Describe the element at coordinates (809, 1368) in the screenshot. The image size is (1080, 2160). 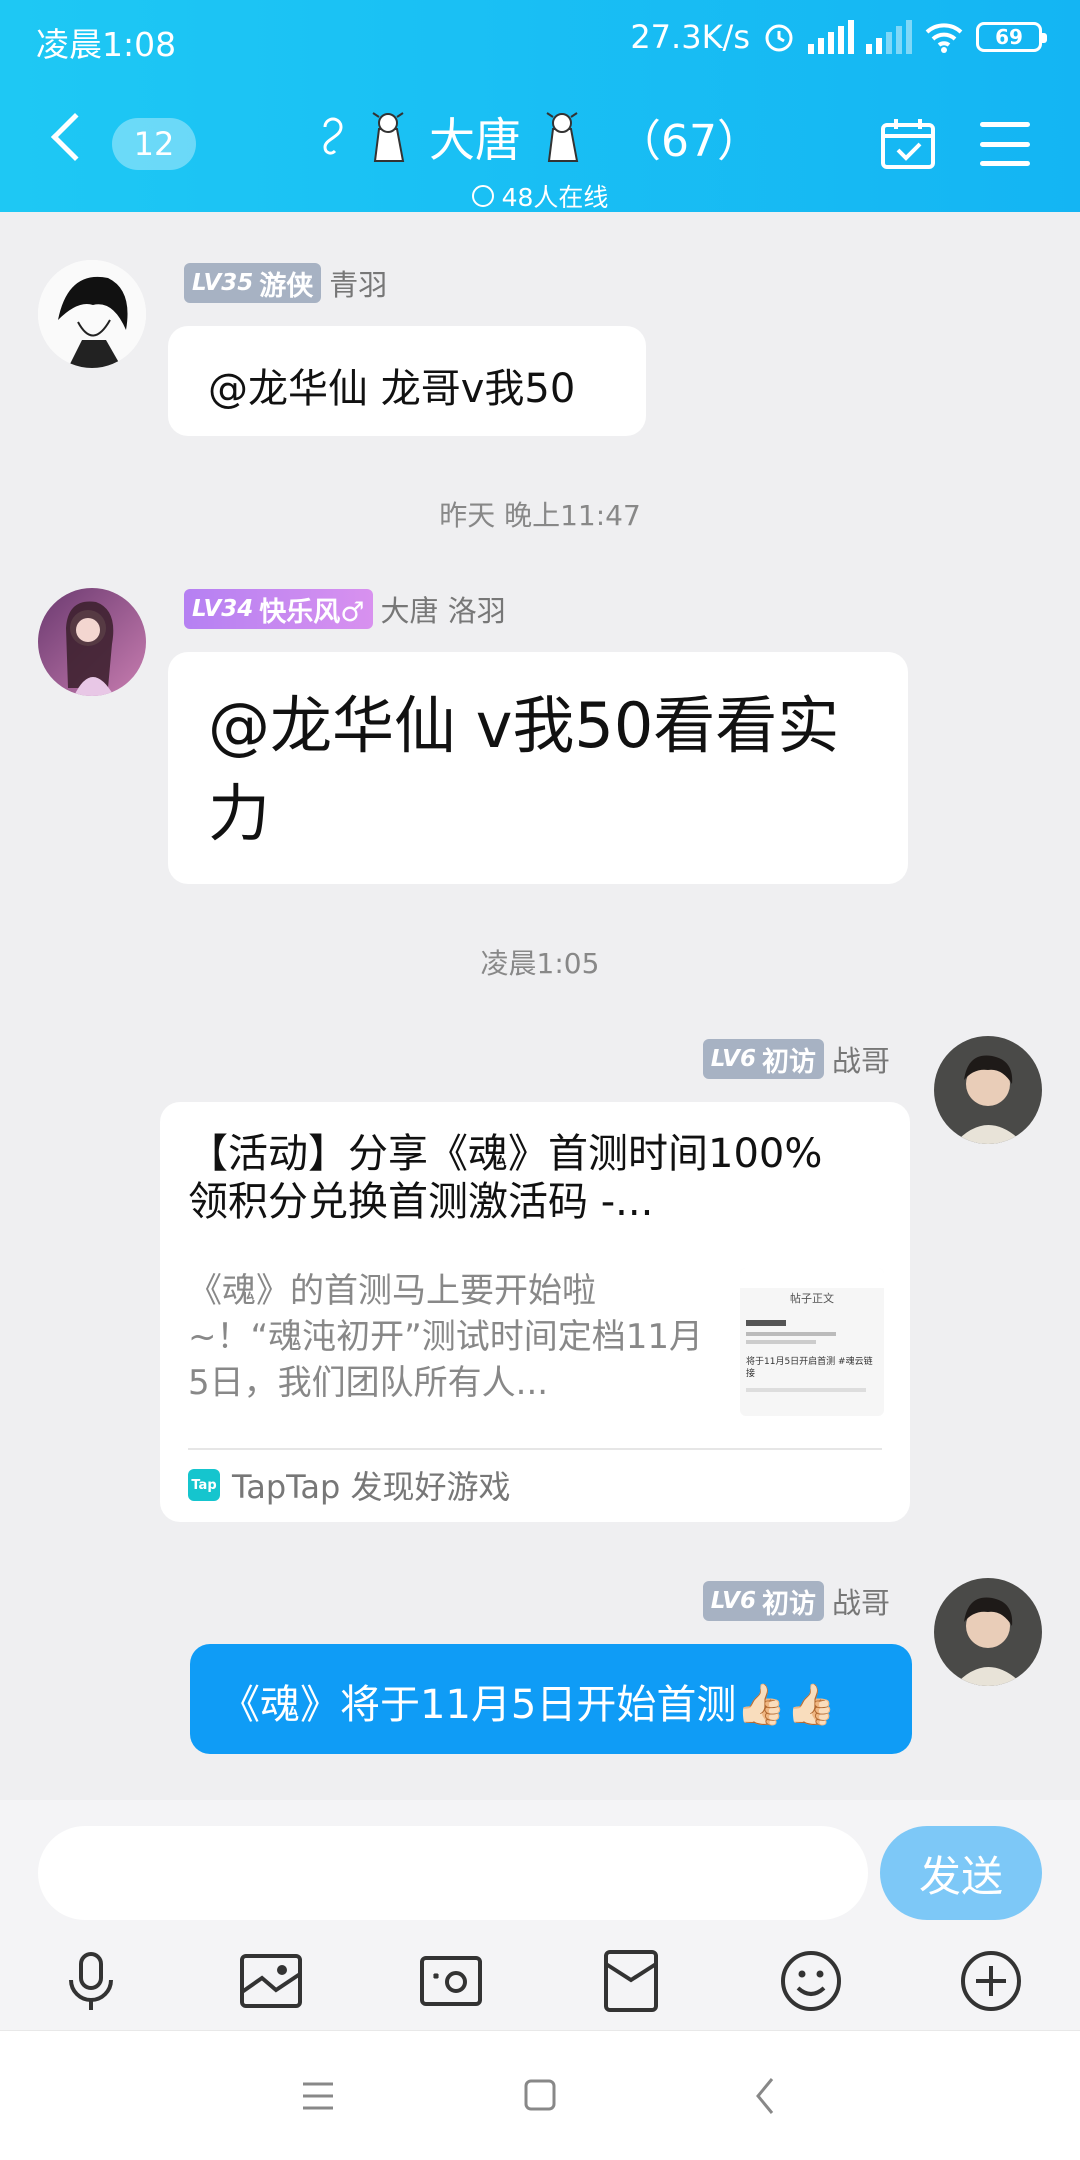
I see `thumbnail-line: 将于11月5日开启首测 #魂云链接` at that location.